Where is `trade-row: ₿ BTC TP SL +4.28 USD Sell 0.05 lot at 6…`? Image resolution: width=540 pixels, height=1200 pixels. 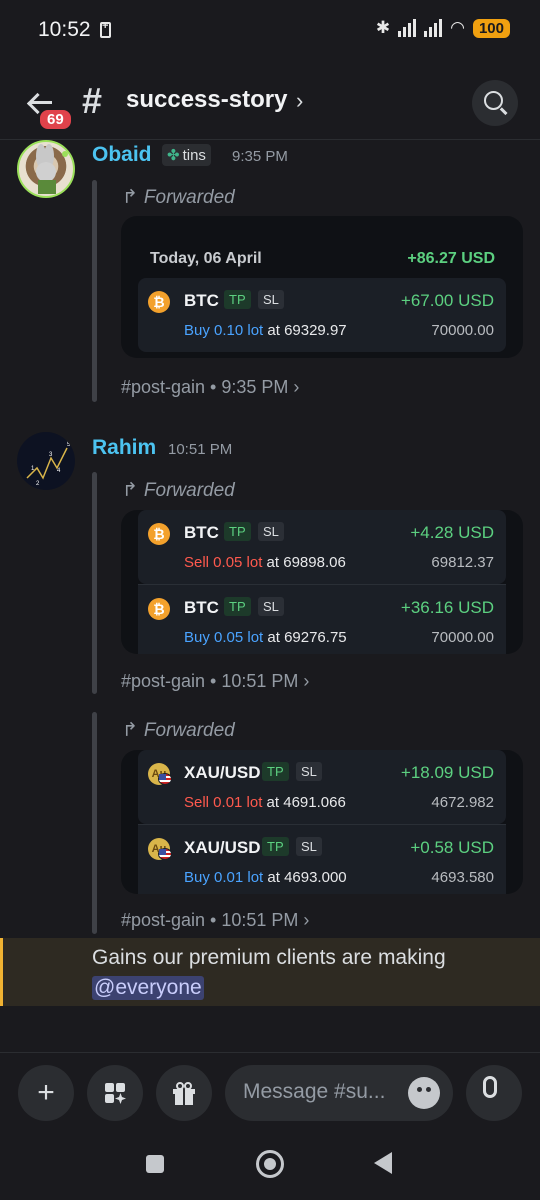
trade-row: ₿ BTC TP SL +4.28 USD Sell 0.05 lot at 6… is located at coordinates (322, 547).